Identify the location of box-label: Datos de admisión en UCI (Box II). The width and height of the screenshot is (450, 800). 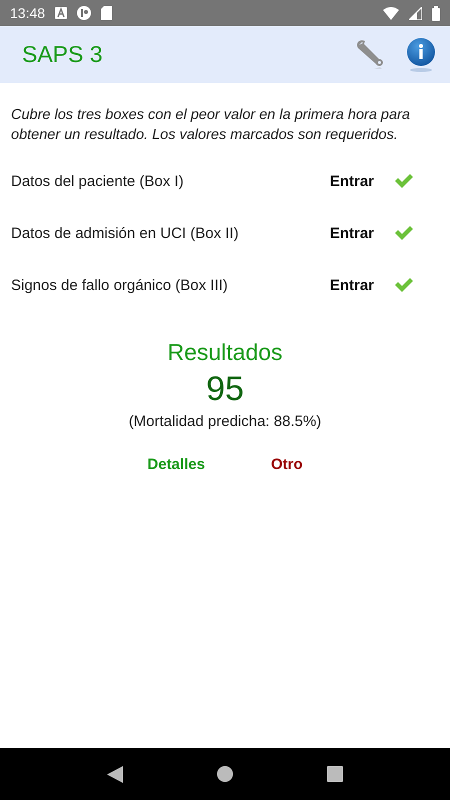
(125, 233).